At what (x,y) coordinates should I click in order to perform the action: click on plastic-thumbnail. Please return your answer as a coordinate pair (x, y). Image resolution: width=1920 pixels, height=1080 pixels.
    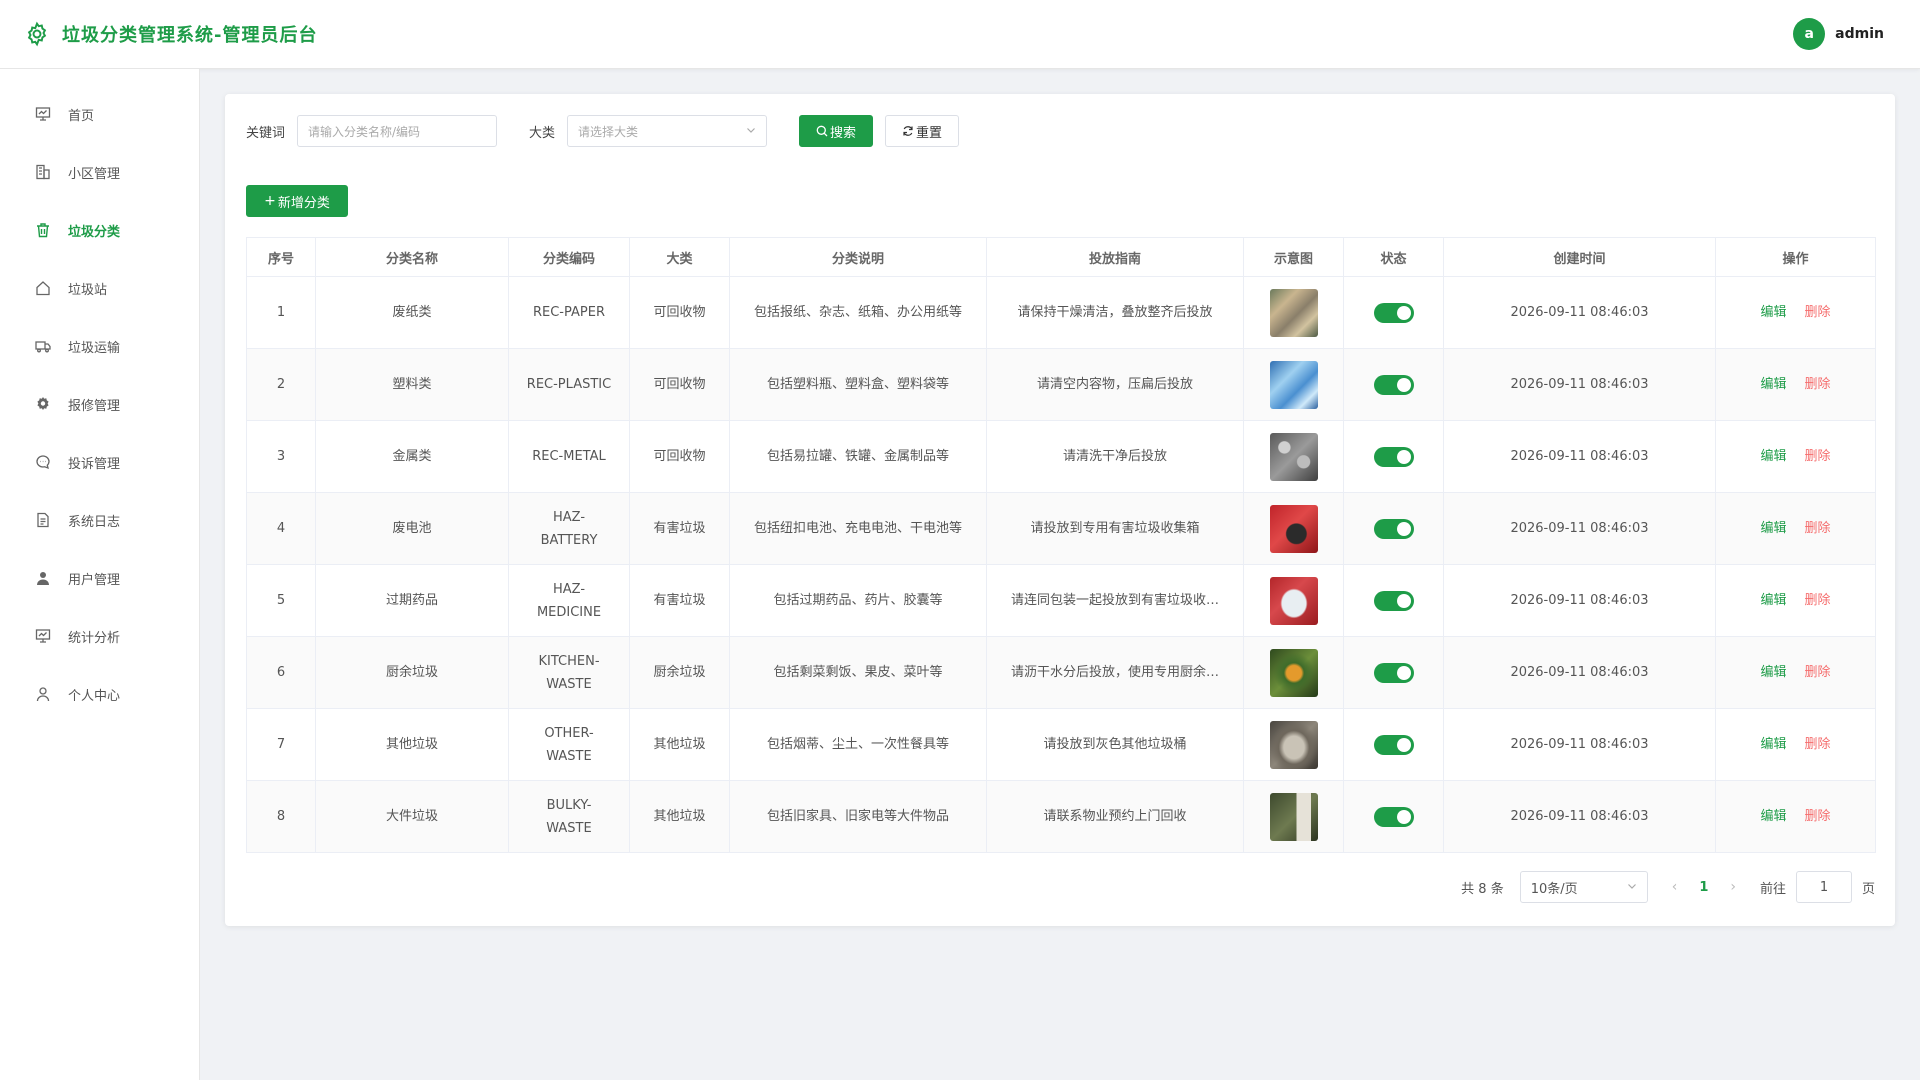
    Looking at the image, I should click on (1293, 384).